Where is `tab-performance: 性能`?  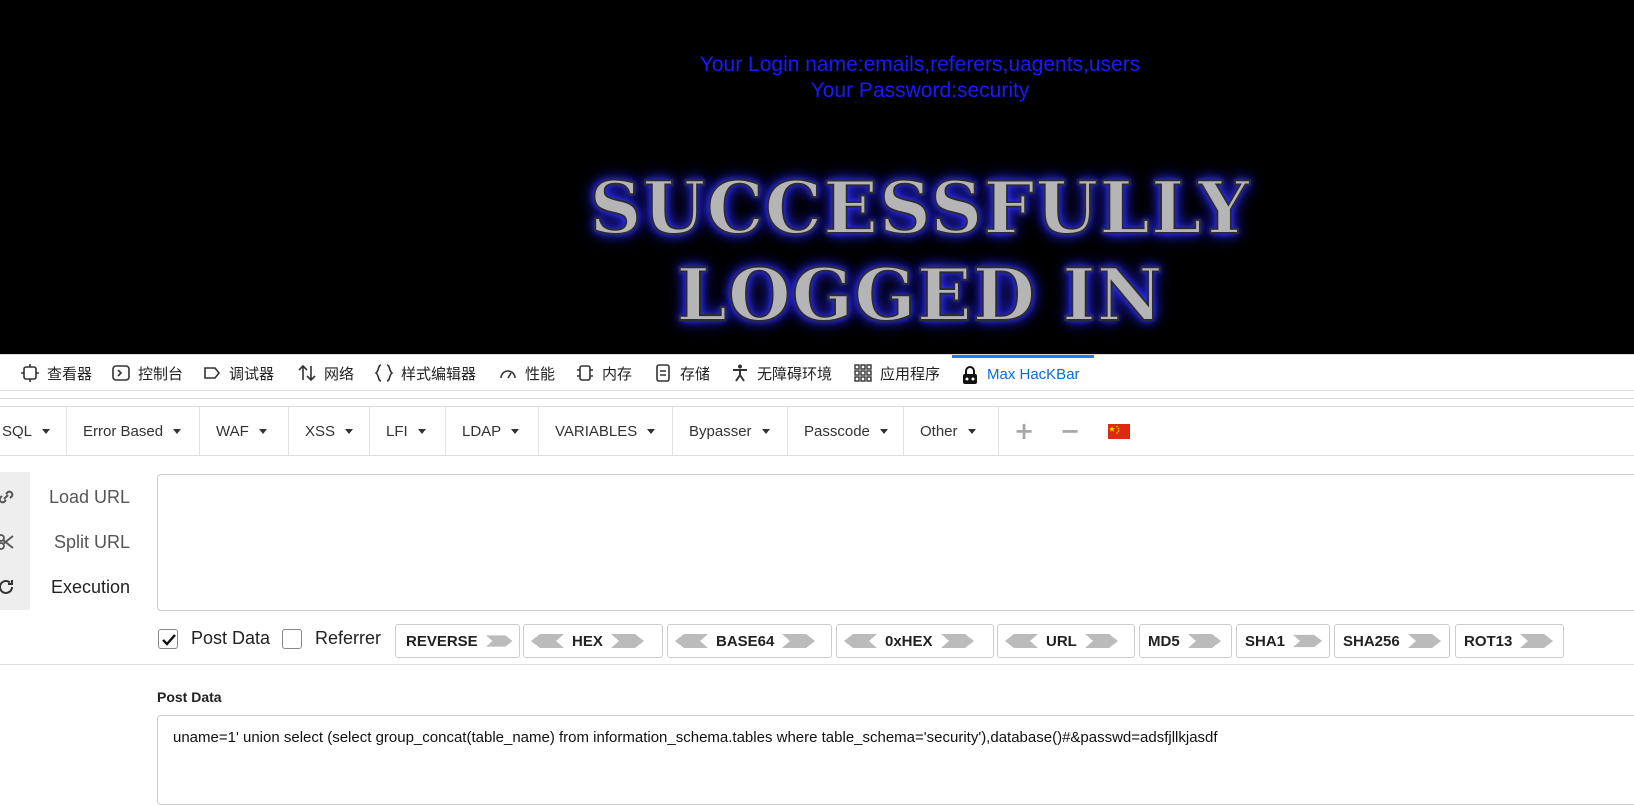
tab-performance: 性能 is located at coordinates (526, 373).